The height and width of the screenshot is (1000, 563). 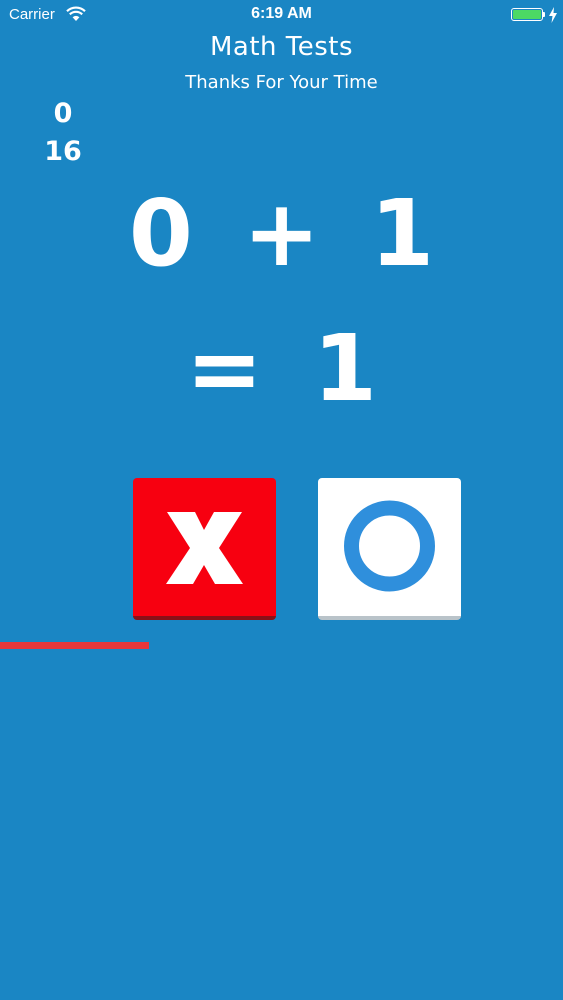 I want to click on x-icon, so click(x=204, y=548).